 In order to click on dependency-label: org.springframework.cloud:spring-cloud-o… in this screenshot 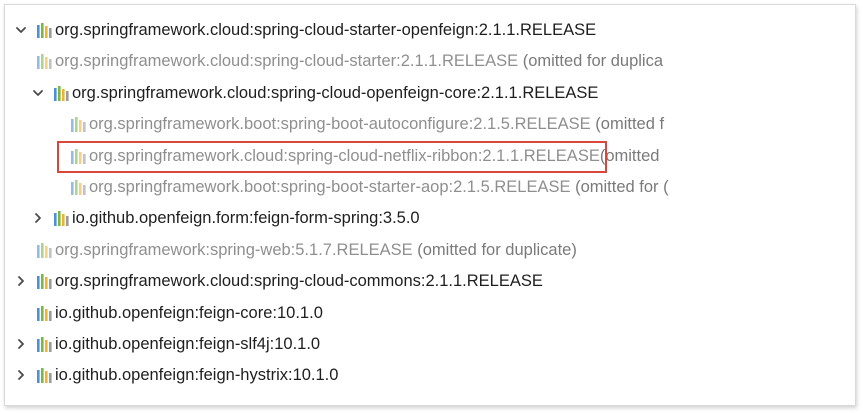, I will do `click(335, 93)`.